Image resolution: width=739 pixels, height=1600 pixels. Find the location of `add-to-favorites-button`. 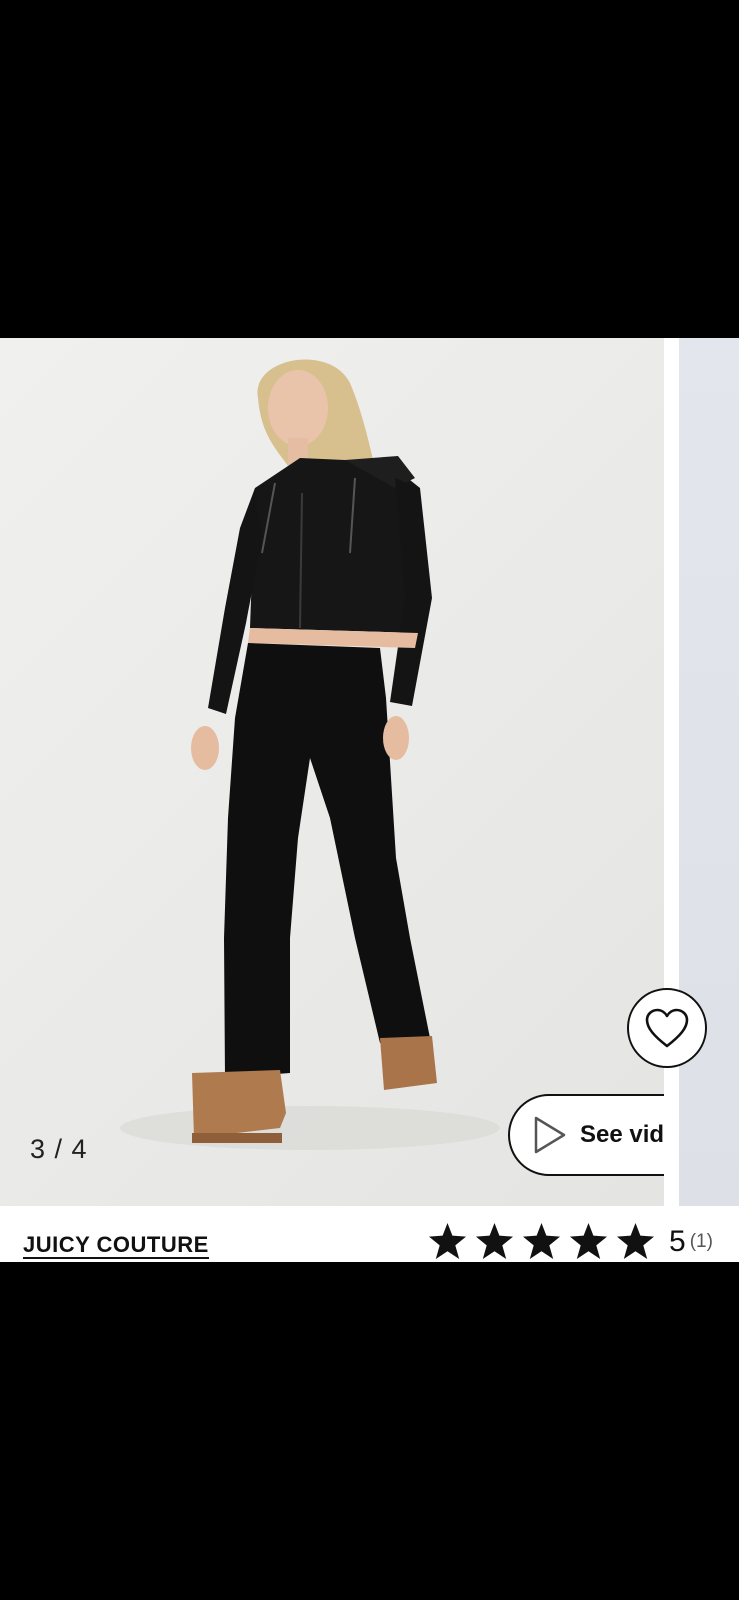

add-to-favorites-button is located at coordinates (667, 1028).